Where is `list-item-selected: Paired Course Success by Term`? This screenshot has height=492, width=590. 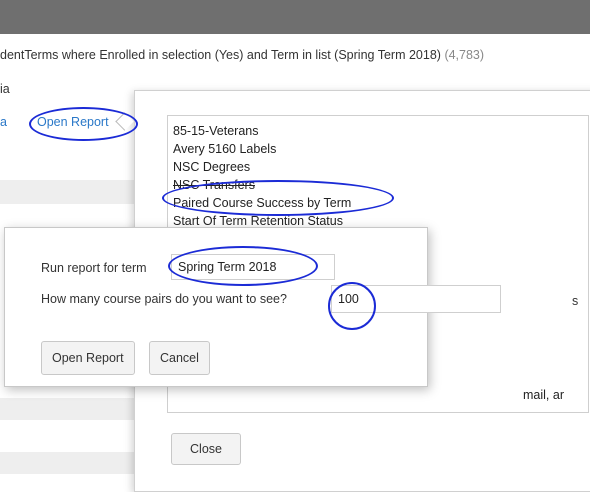
list-item-selected: Paired Course Success by Term is located at coordinates (378, 203).